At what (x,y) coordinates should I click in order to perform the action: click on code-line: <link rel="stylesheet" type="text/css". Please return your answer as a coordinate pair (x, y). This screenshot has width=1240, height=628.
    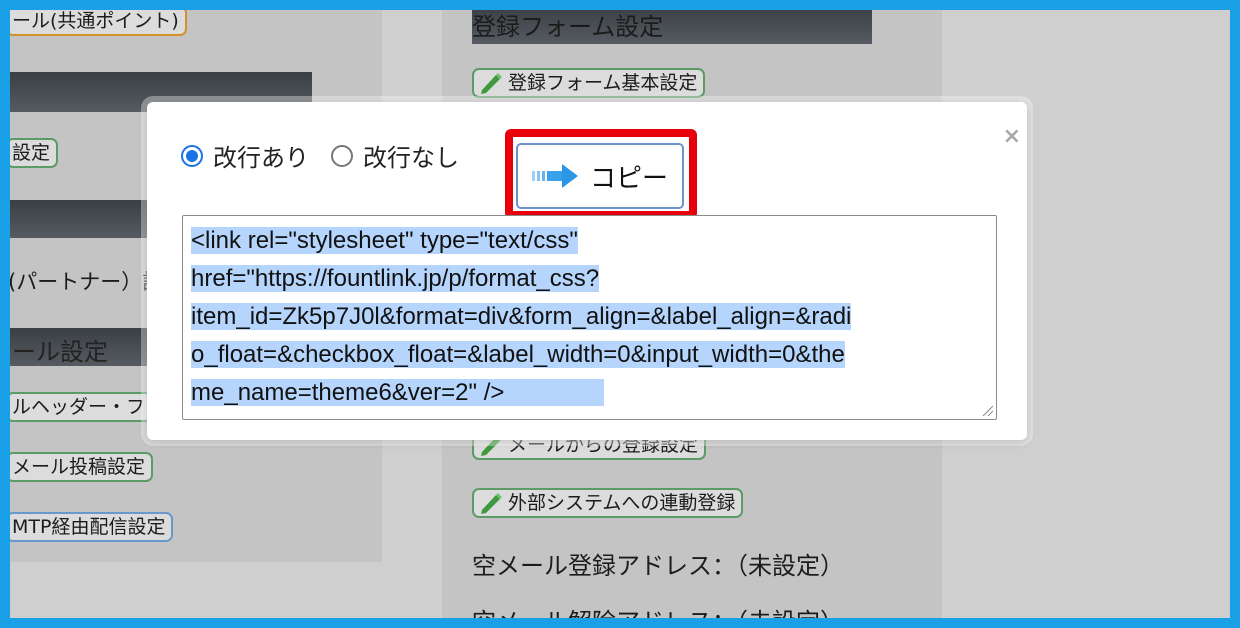
    Looking at the image, I should click on (384, 240).